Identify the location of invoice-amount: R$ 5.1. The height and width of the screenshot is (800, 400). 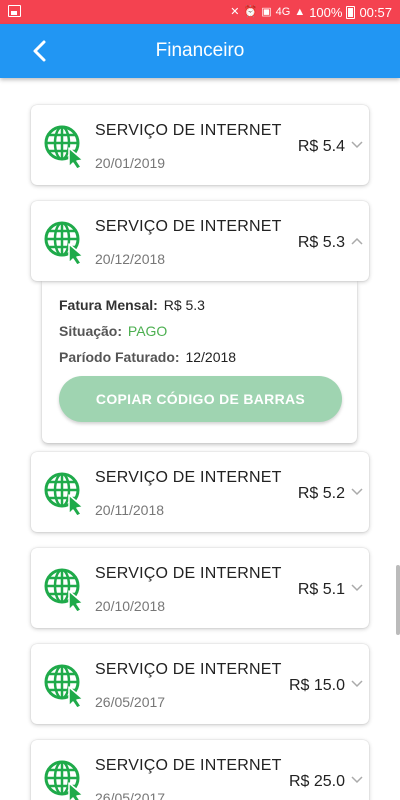
(321, 589).